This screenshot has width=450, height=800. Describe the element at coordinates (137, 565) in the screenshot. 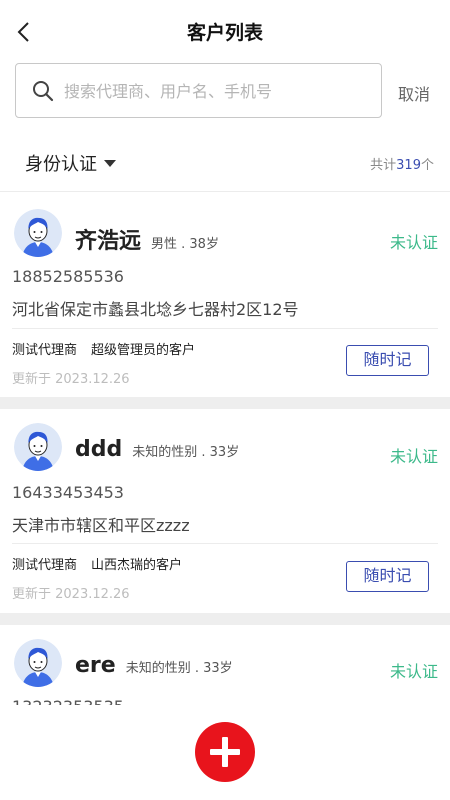

I see `owner-label: 山西杰瑞的客户` at that location.